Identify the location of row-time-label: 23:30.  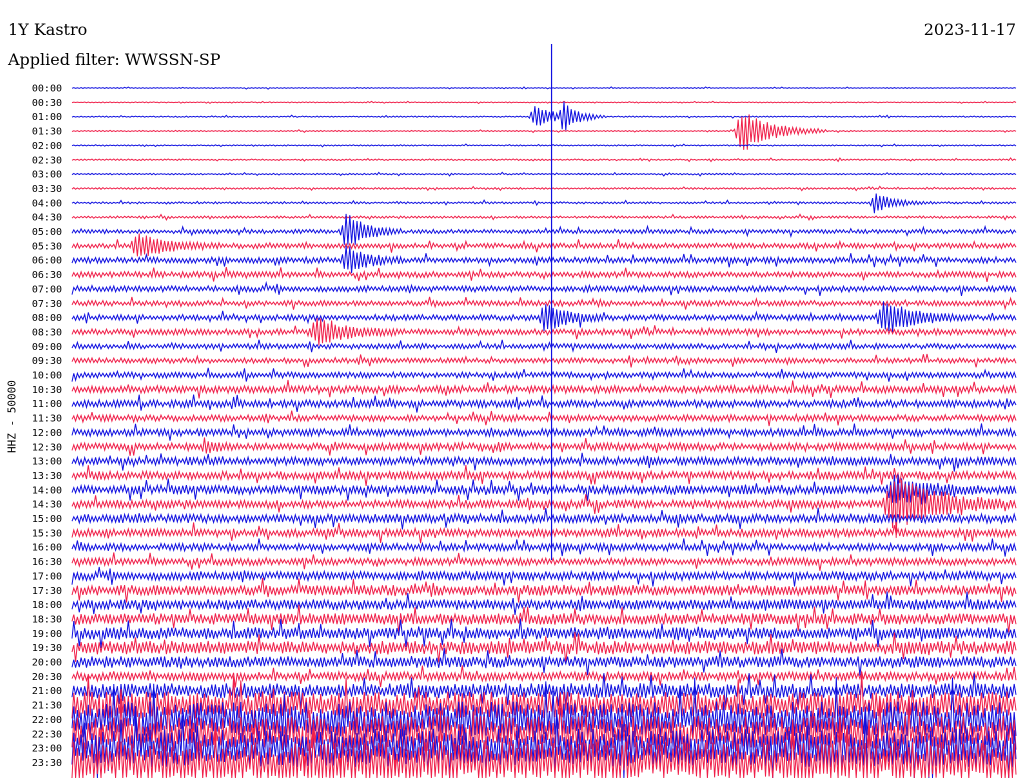
(47, 763).